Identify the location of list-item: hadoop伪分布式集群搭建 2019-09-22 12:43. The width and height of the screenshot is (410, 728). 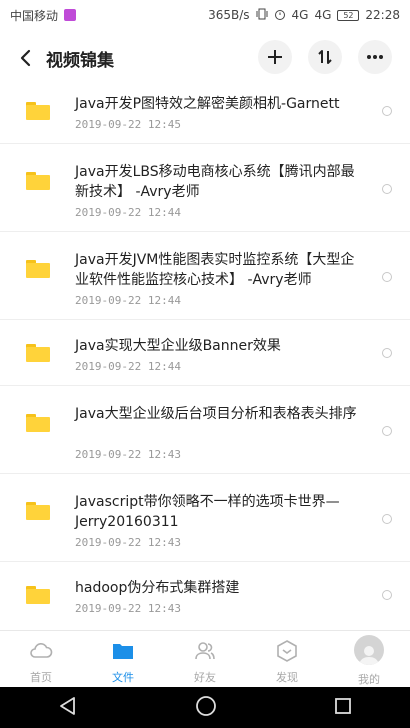
(205, 596).